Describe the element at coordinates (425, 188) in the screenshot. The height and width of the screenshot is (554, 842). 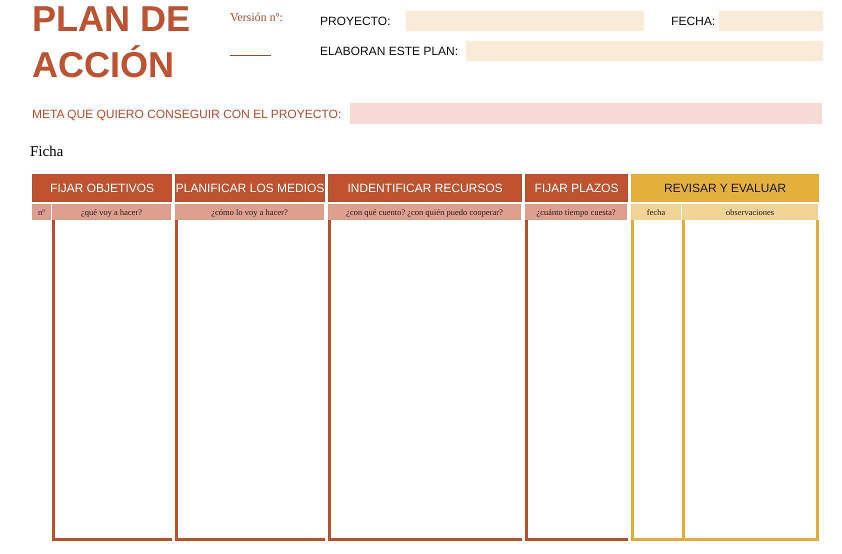
I see `column-header: INDENTIFICAR RECURSOS` at that location.